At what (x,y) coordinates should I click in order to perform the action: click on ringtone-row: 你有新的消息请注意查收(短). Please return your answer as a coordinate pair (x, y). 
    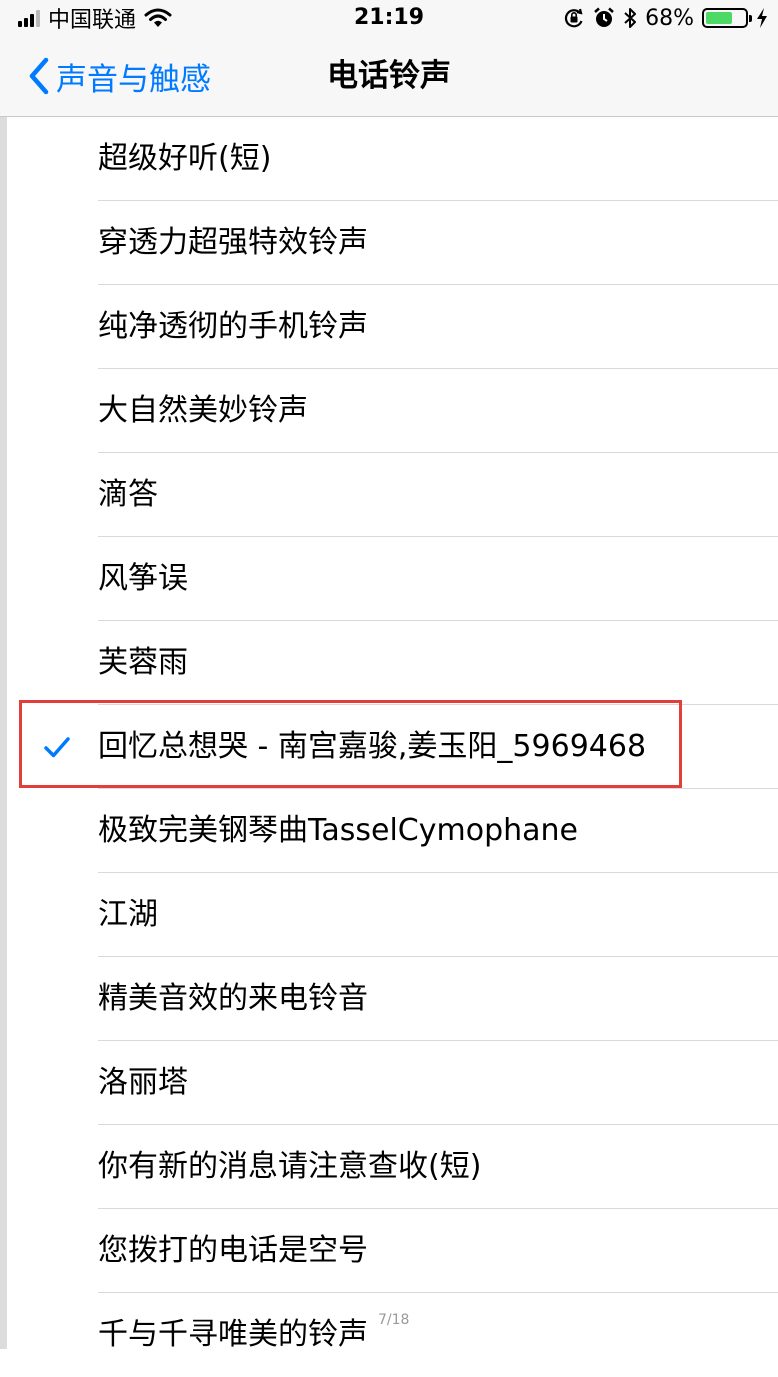
    Looking at the image, I should click on (392, 1167).